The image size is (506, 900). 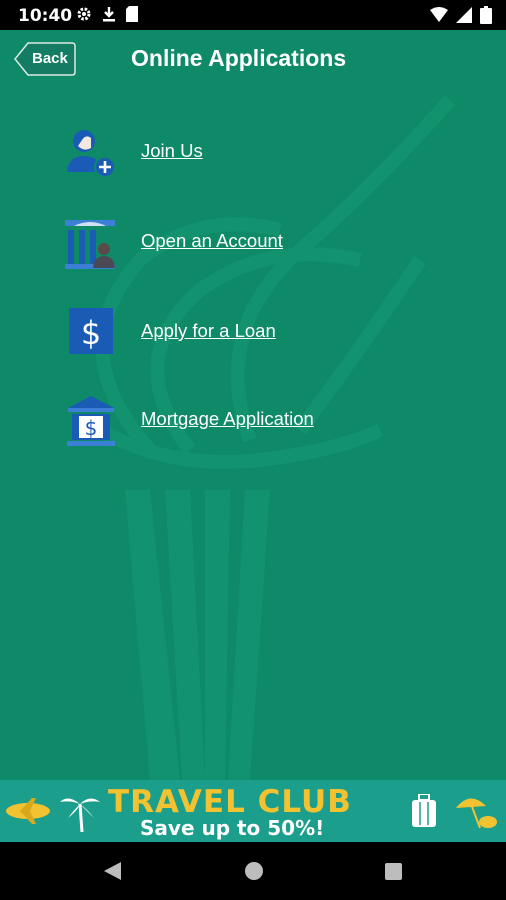 I want to click on battery-icon, so click(x=486, y=15).